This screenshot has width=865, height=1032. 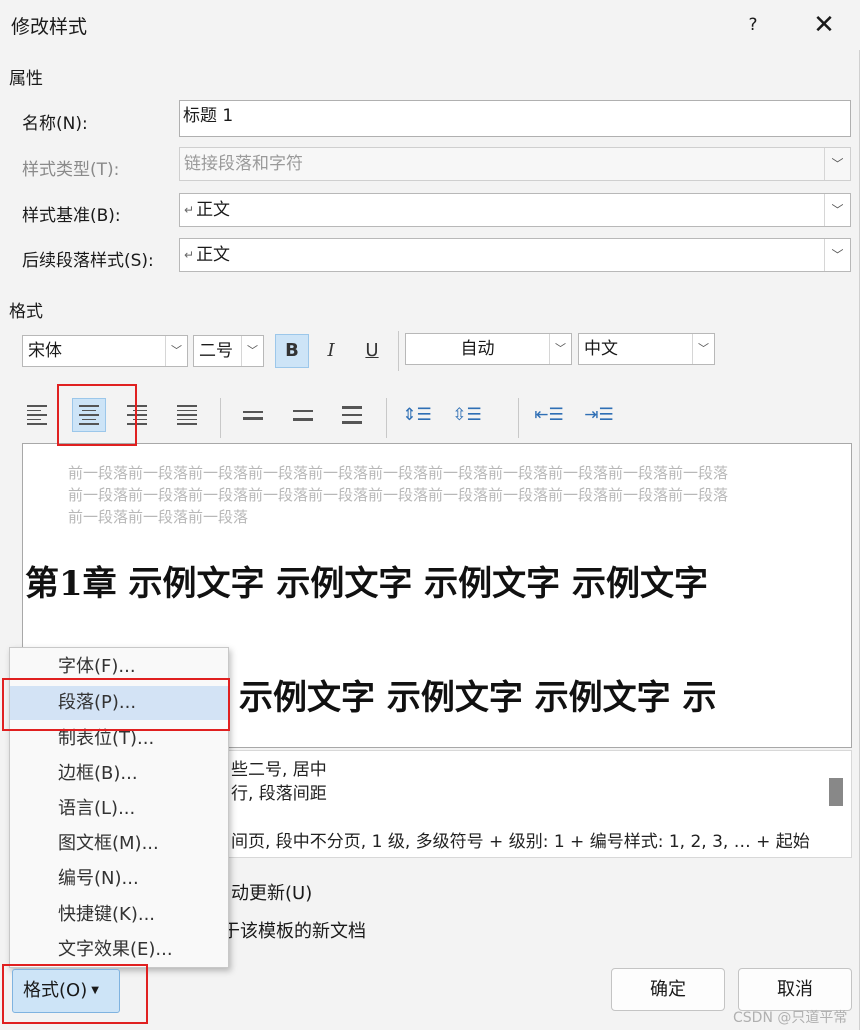 I want to click on highlight-format-button, so click(x=75, y=994).